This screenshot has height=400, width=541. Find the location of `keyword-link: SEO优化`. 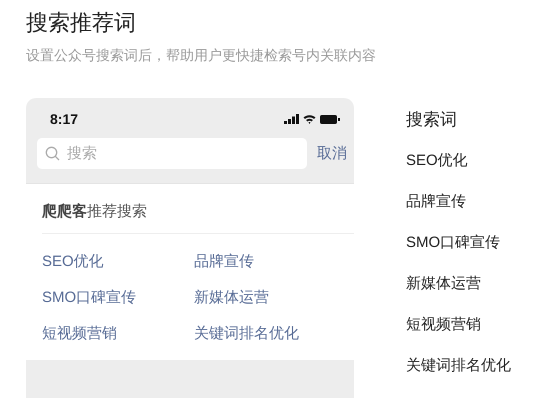

keyword-link: SEO优化 is located at coordinates (118, 262).